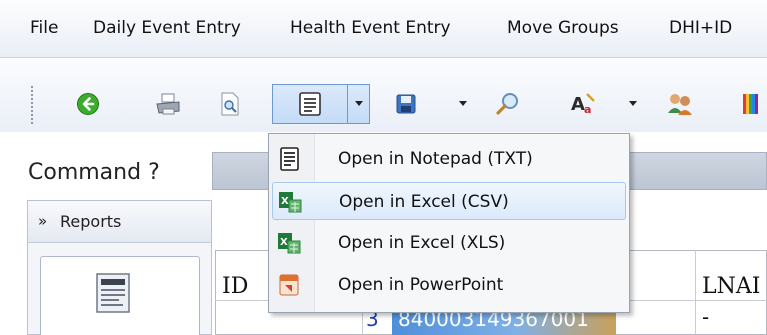 Image resolution: width=767 pixels, height=335 pixels. What do you see at coordinates (695, 292) in the screenshot?
I see `grid-column-divider` at bounding box center [695, 292].